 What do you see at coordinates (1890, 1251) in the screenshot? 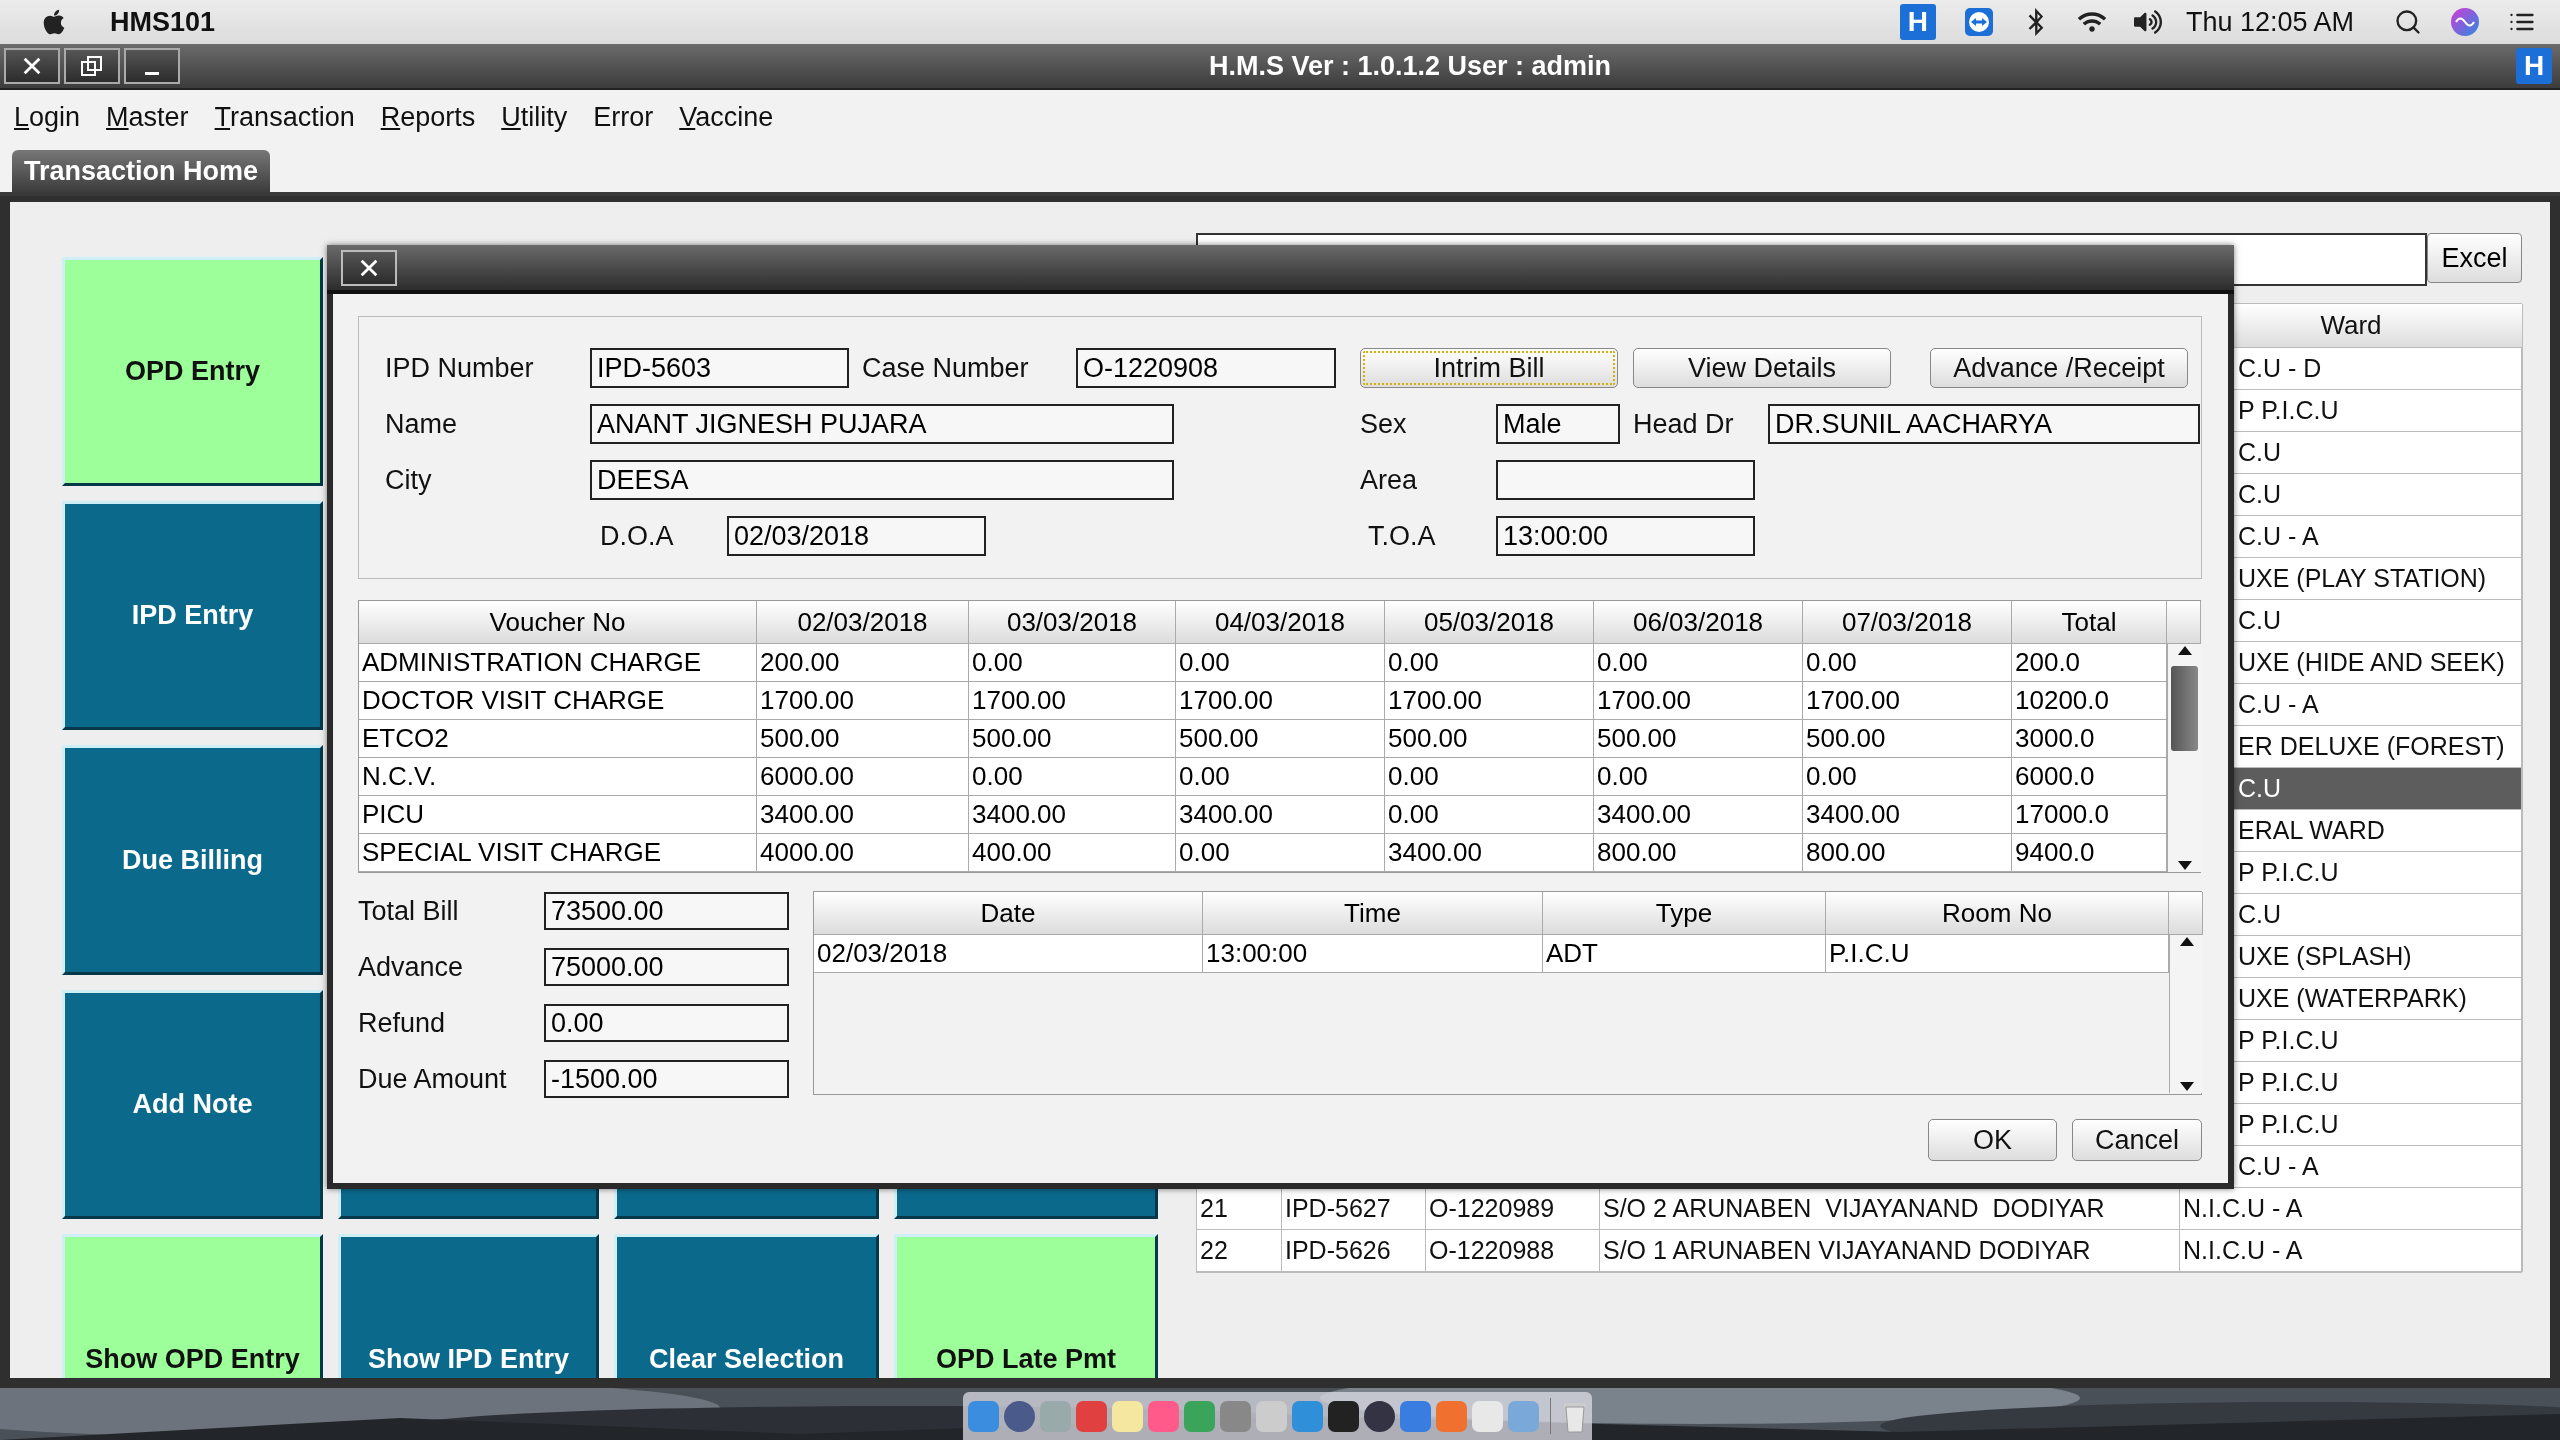
I see `table-cell: S/O 1 ARUNABEN VIJAYANAND DODIYAR` at bounding box center [1890, 1251].